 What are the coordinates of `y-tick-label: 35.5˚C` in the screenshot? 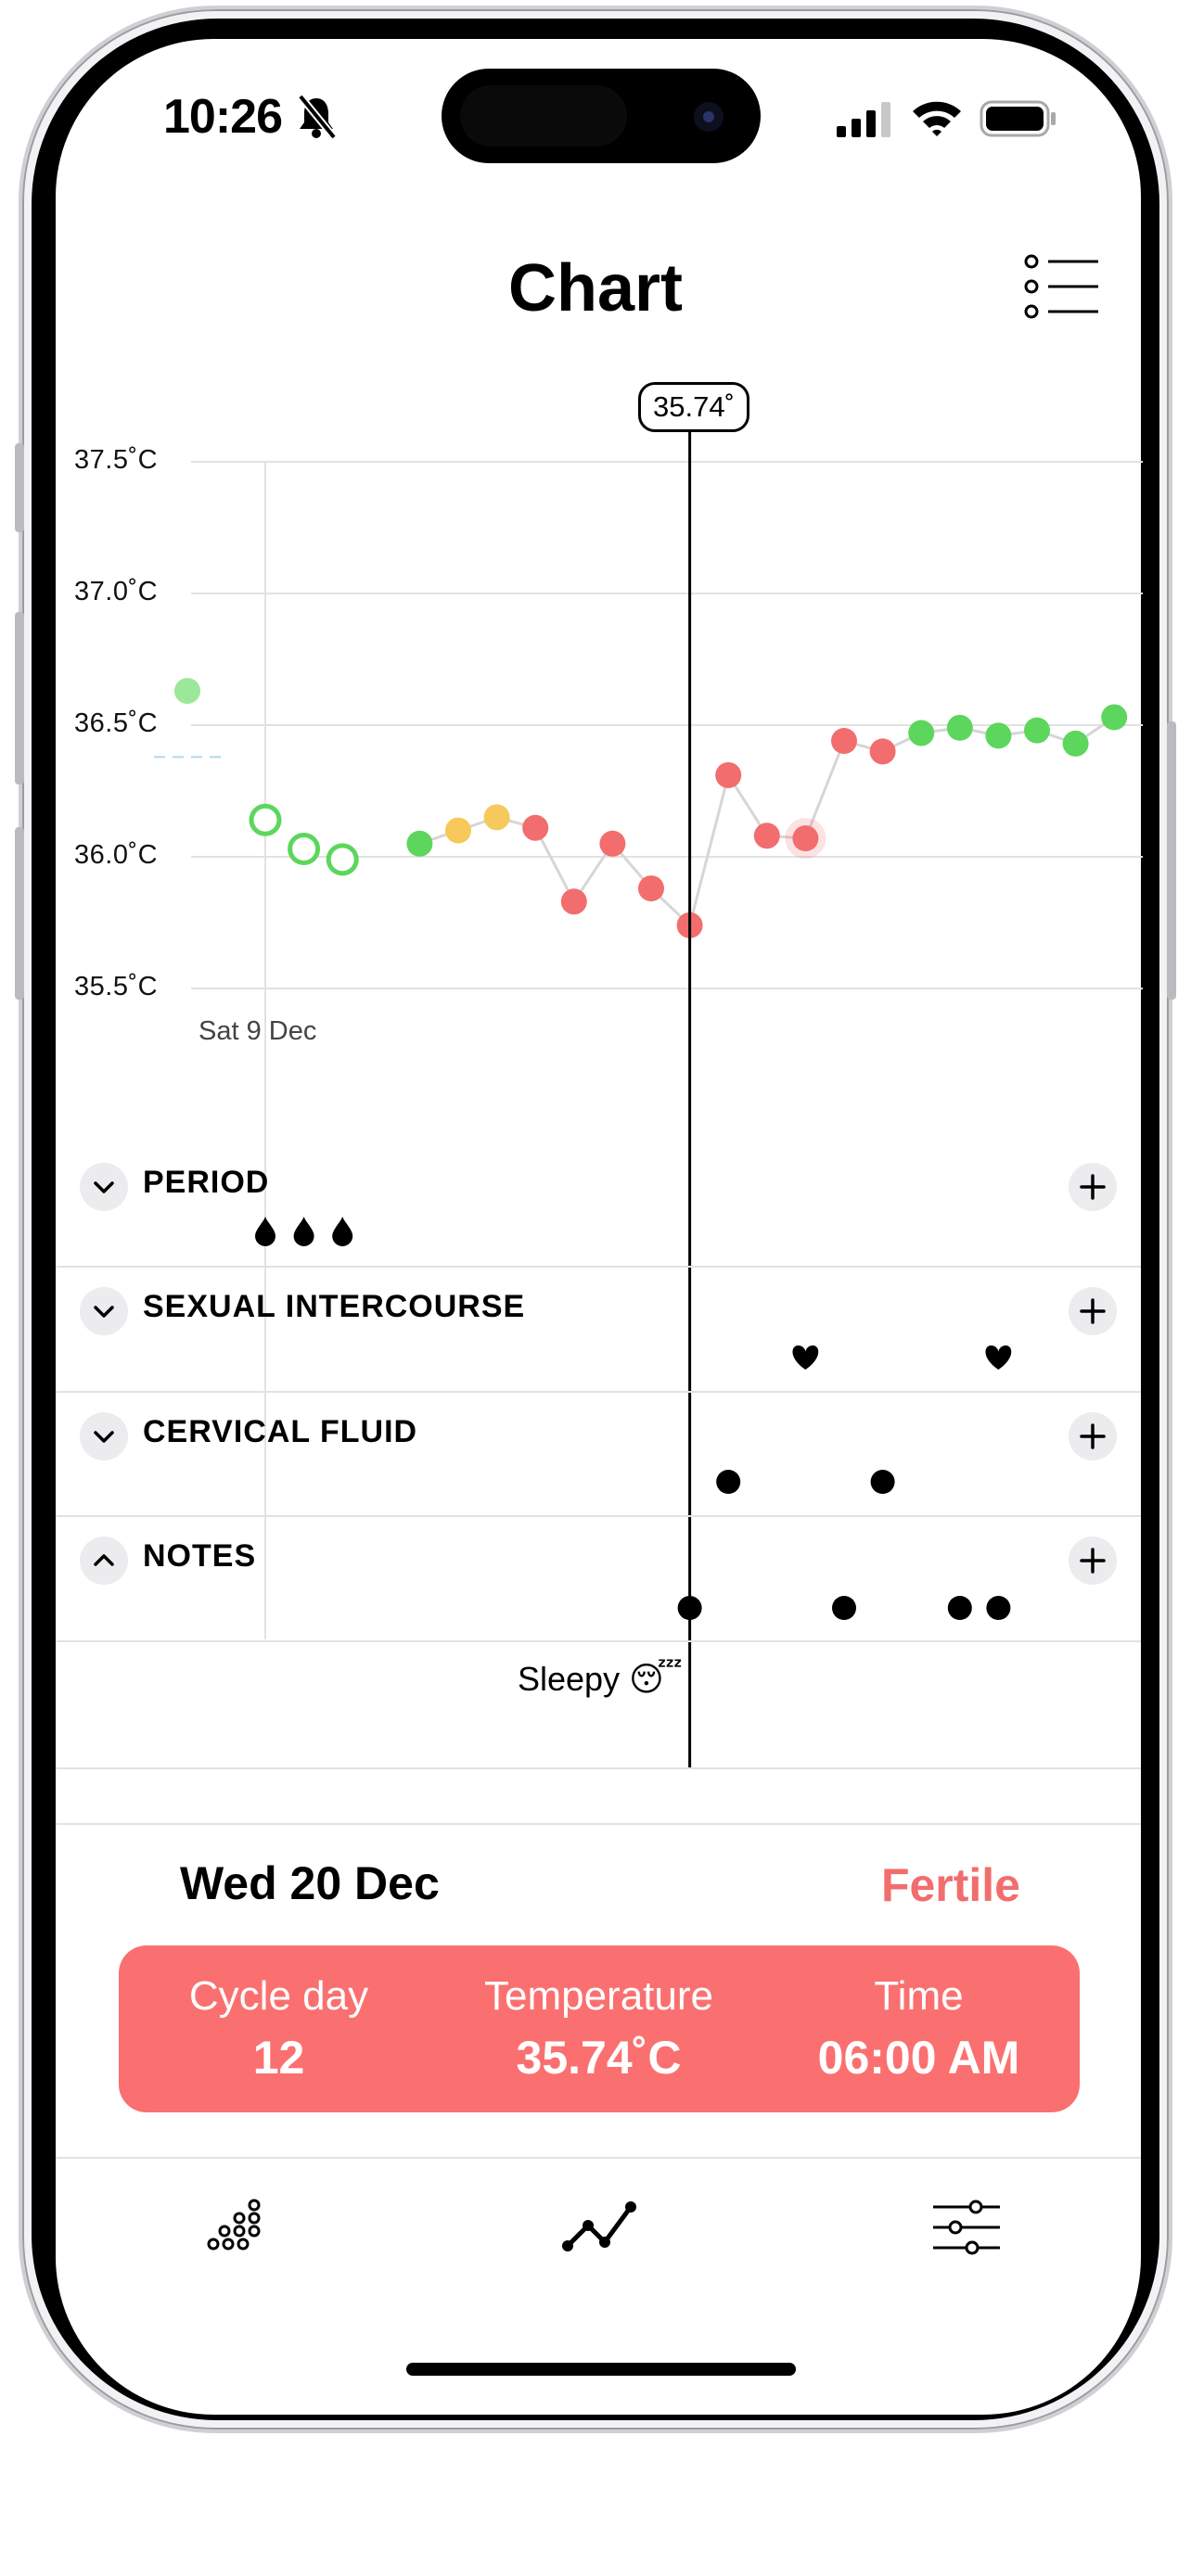 It's located at (116, 986).